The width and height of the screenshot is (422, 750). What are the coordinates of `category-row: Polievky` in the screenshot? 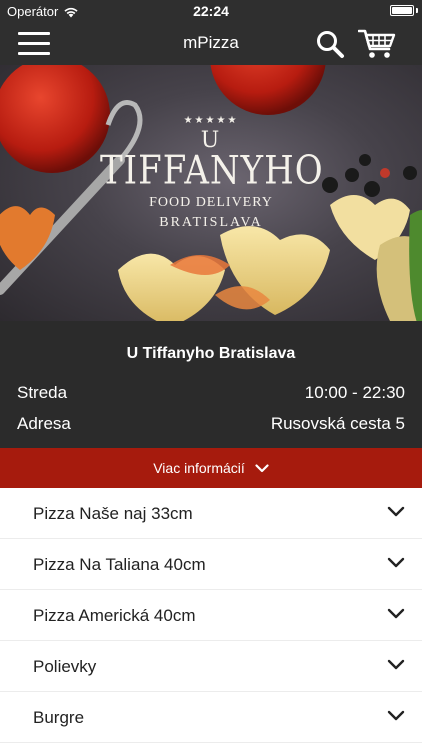 It's located at (211, 666).